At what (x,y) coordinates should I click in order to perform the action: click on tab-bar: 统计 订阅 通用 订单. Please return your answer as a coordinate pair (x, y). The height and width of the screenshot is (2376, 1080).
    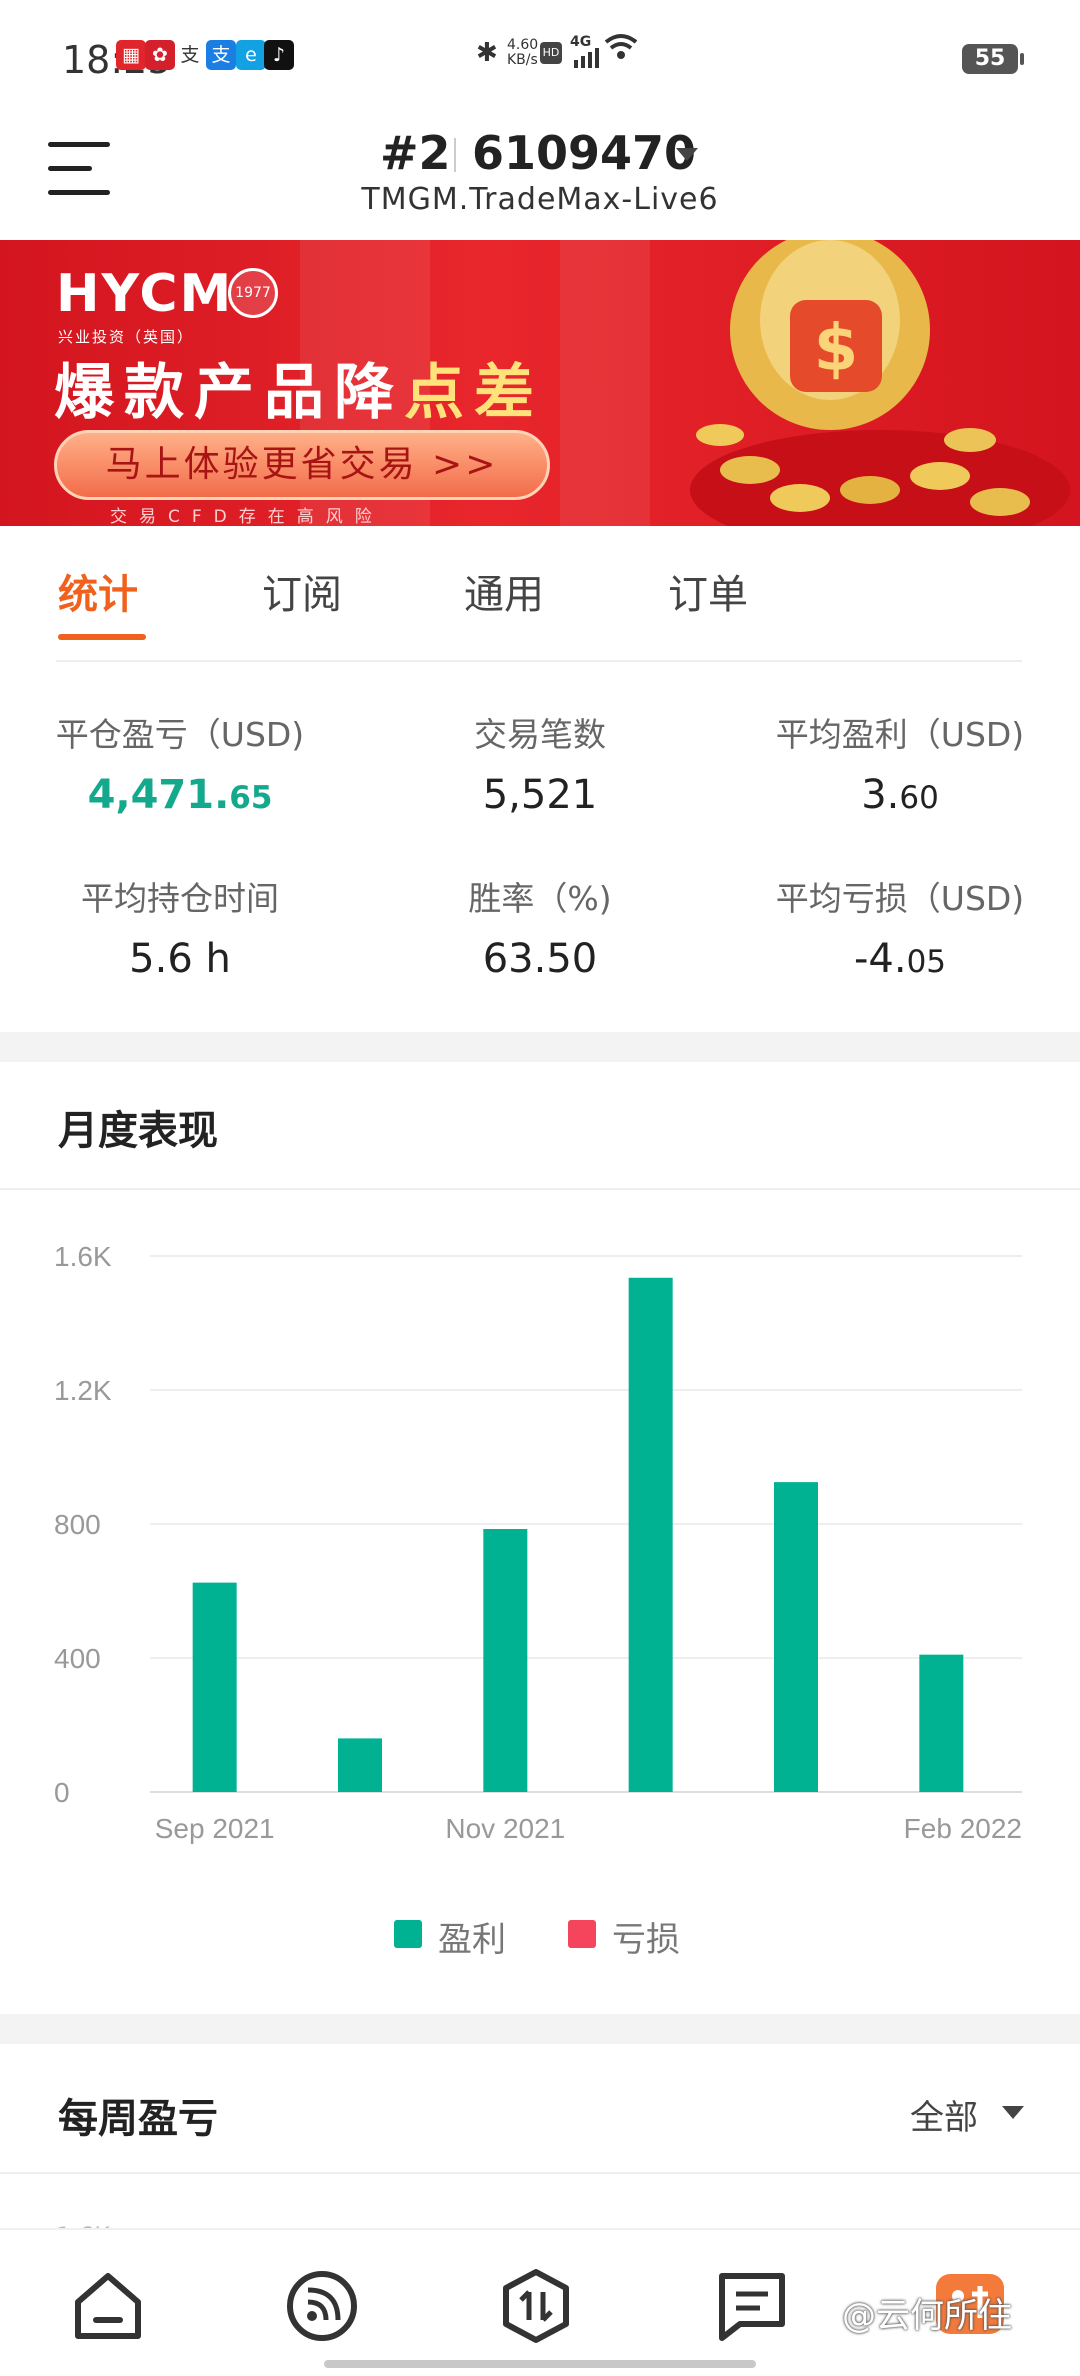
    Looking at the image, I should click on (540, 584).